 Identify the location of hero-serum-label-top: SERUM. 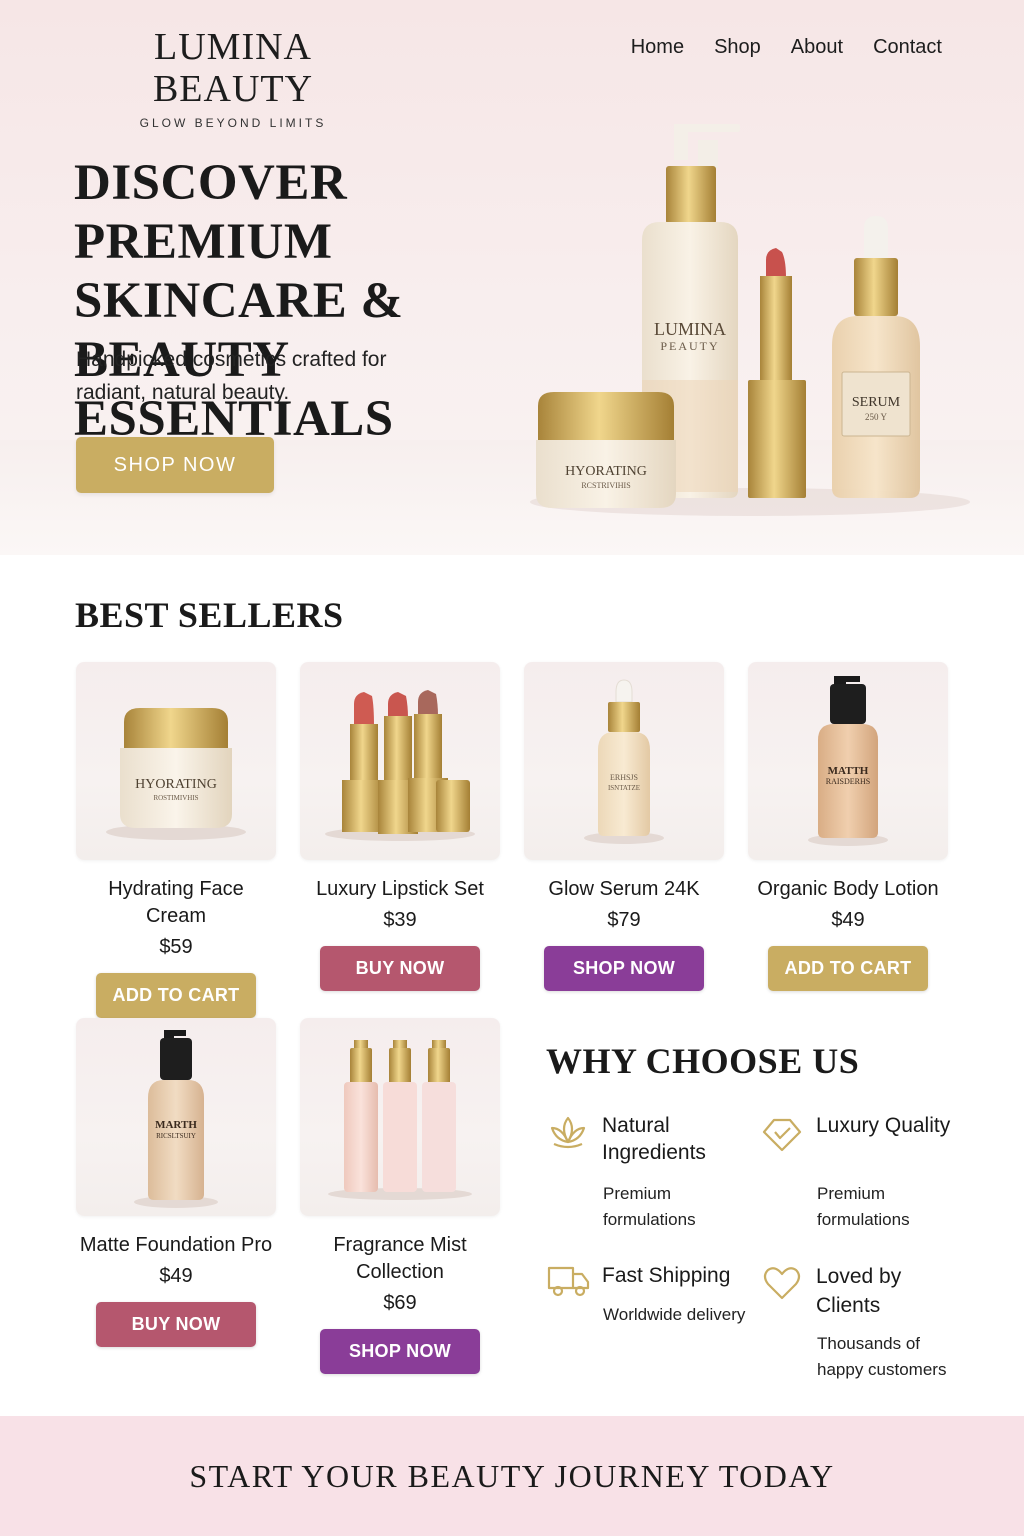
(876, 402).